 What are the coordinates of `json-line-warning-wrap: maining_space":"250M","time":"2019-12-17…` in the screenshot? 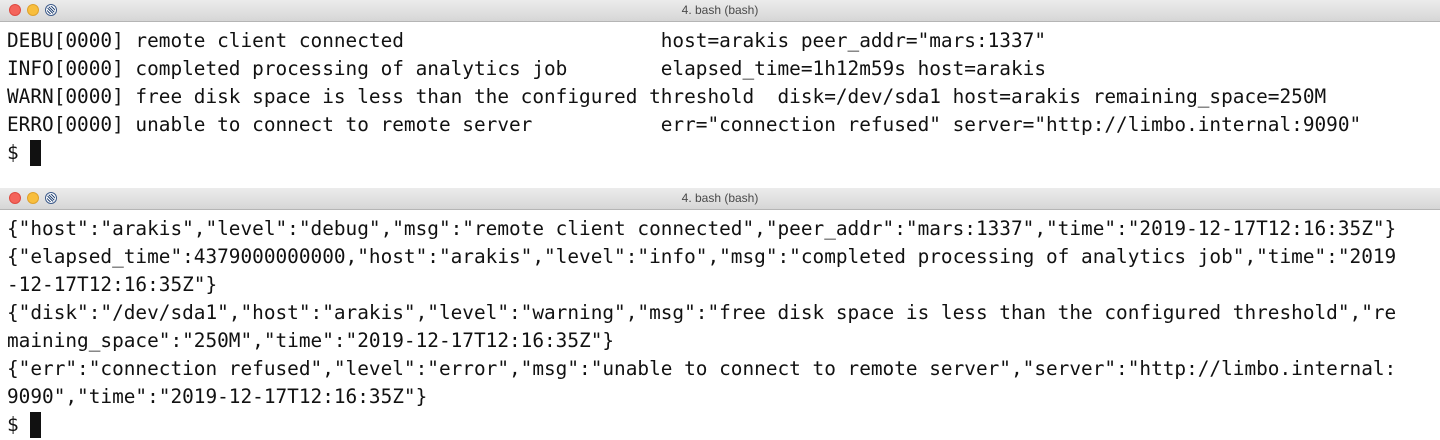 It's located at (311, 340).